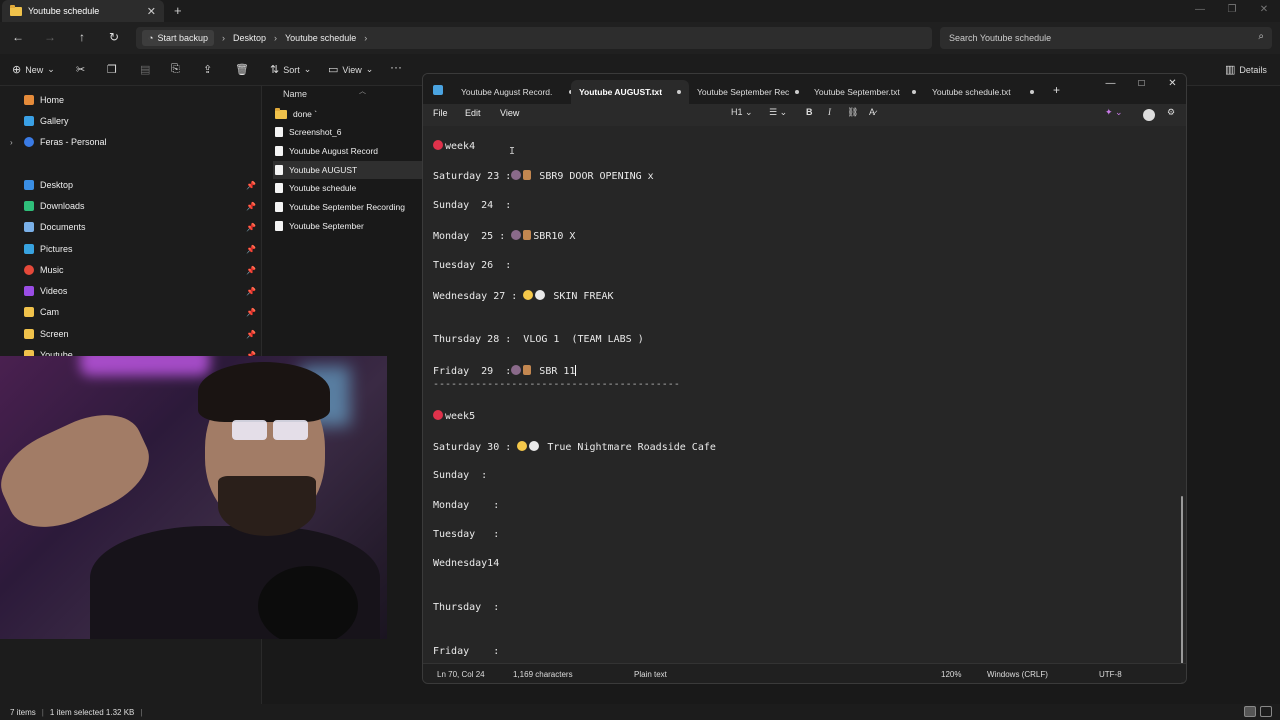  I want to click on explorer-status-bar: 7 items | 1 item selected 1.32 KB |, so click(640, 712).